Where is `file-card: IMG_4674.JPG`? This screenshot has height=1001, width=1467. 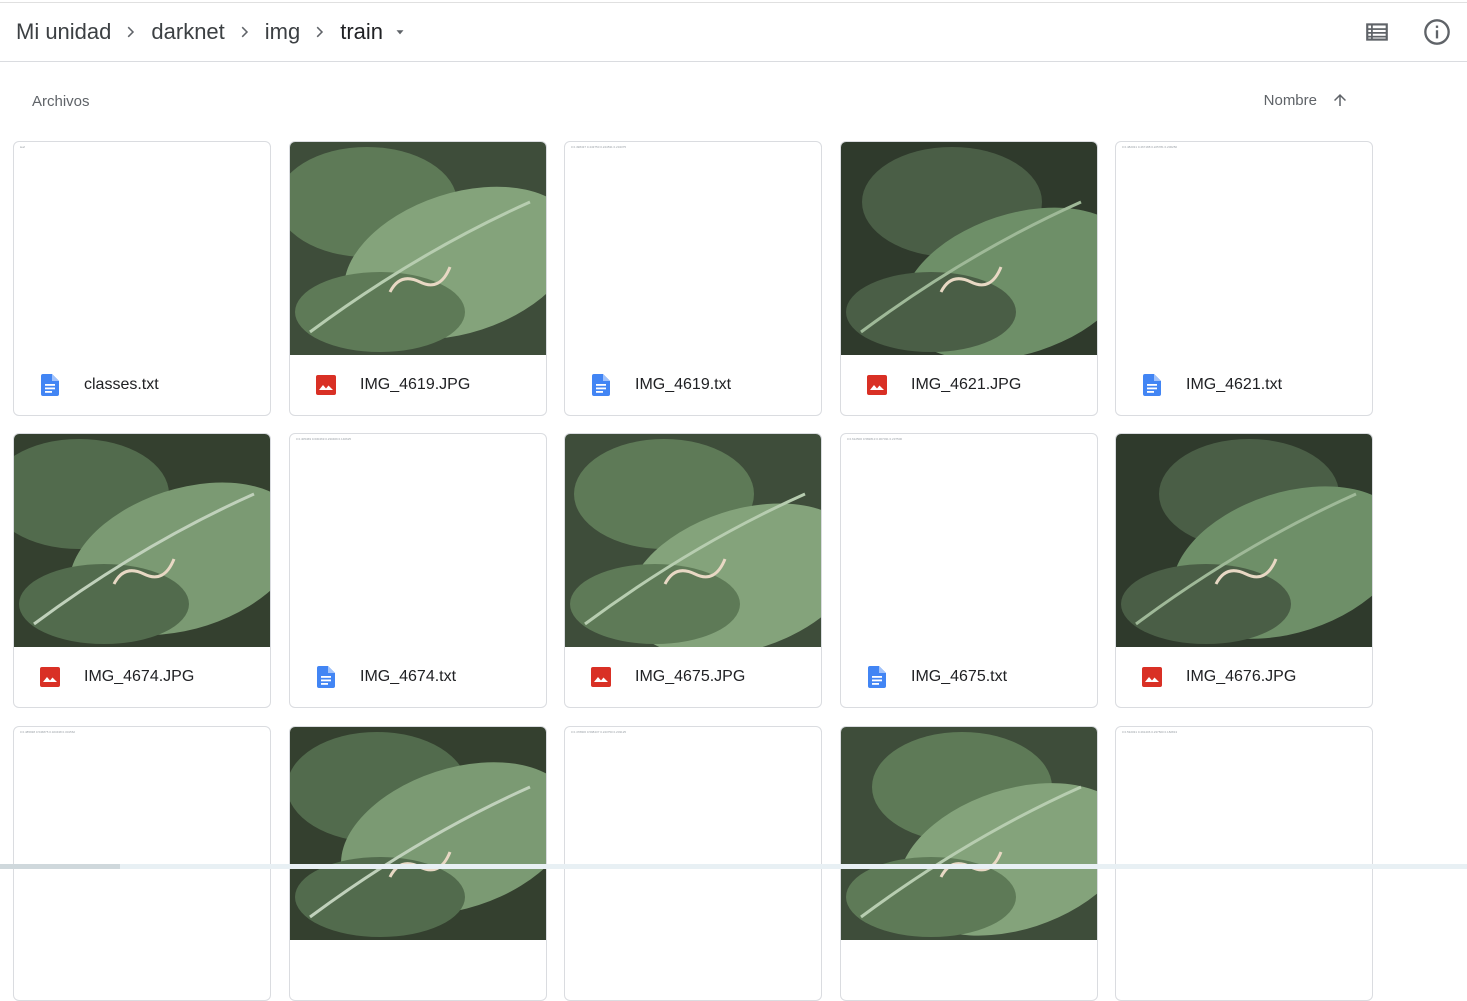 file-card: IMG_4674.JPG is located at coordinates (142, 570).